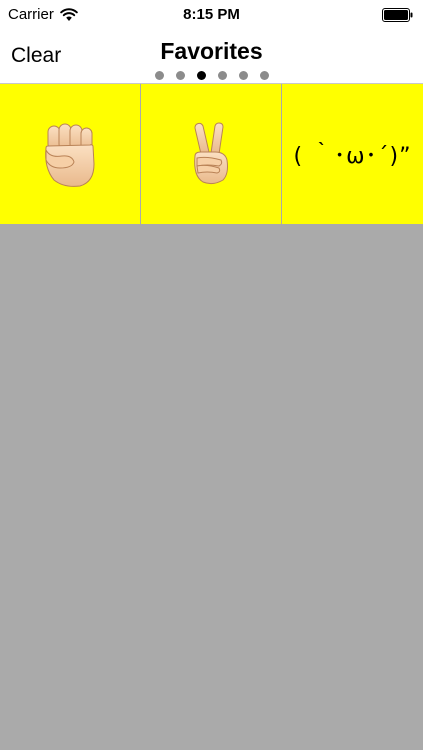 This screenshot has width=423, height=750. Describe the element at coordinates (201, 75) in the screenshot. I see `page-dot-active` at that location.